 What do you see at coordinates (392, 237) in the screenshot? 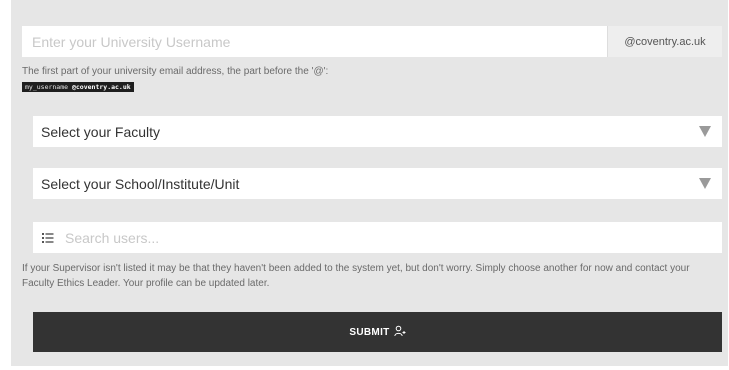
I see `supervisor-search-input` at bounding box center [392, 237].